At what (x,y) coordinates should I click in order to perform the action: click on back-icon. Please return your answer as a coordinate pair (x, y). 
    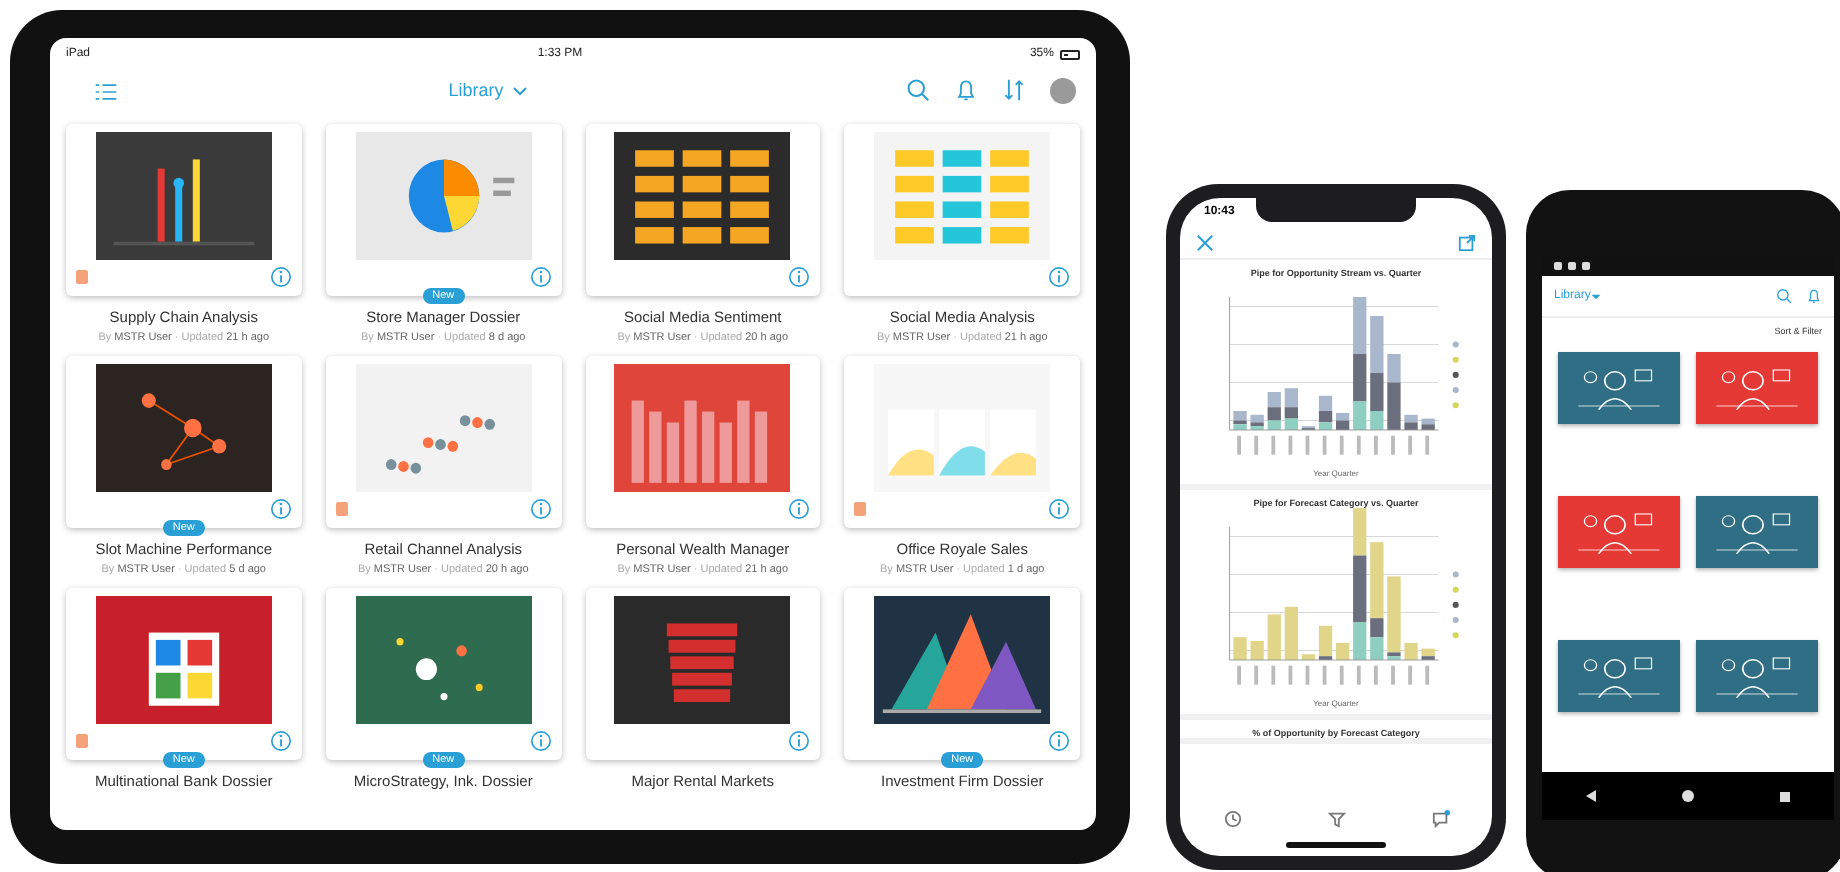
    Looking at the image, I should click on (1590, 796).